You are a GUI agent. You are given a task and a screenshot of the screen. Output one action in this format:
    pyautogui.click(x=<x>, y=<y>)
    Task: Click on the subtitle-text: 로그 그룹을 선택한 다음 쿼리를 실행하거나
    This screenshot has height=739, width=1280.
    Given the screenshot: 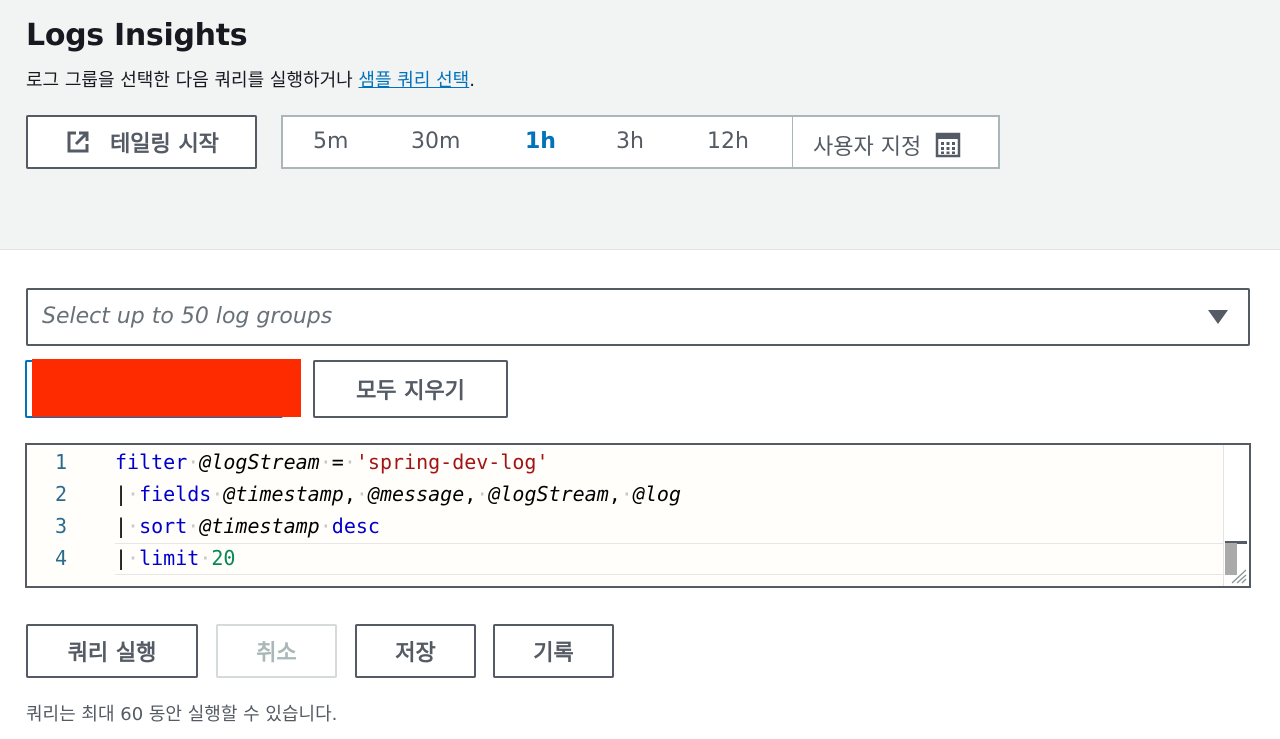 What is the action you would take?
    pyautogui.click(x=192, y=80)
    